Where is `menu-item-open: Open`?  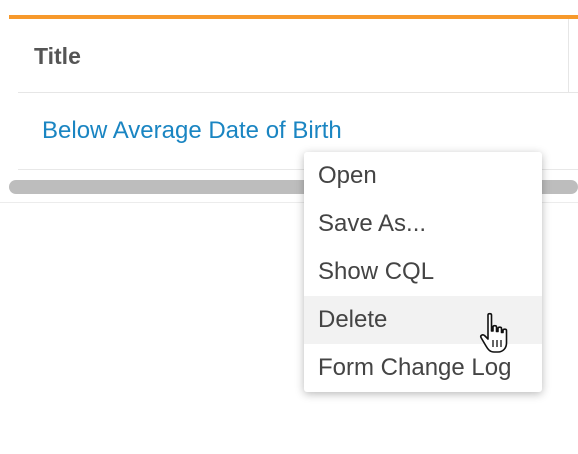
menu-item-open: Open is located at coordinates (423, 176).